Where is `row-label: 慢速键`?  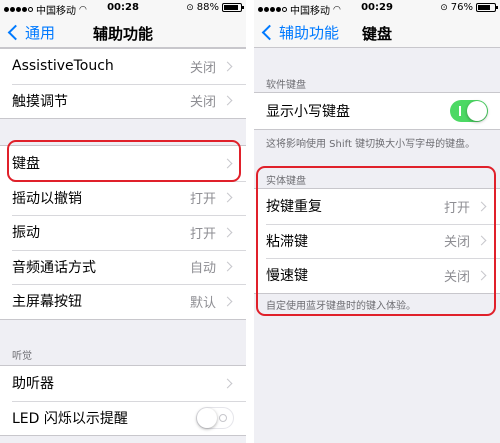
row-label: 慢速键 is located at coordinates (287, 276).